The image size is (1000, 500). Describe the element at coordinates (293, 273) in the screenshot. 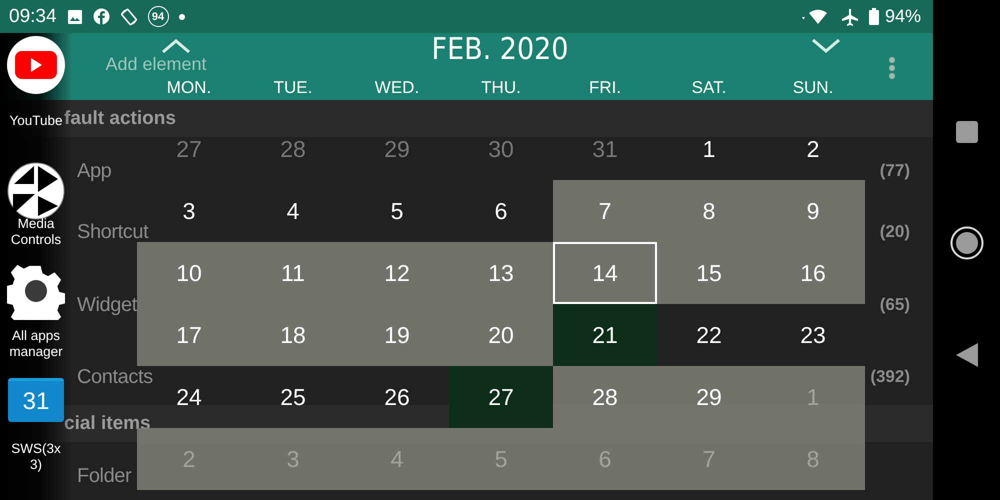

I see `calendar-day: 11` at that location.